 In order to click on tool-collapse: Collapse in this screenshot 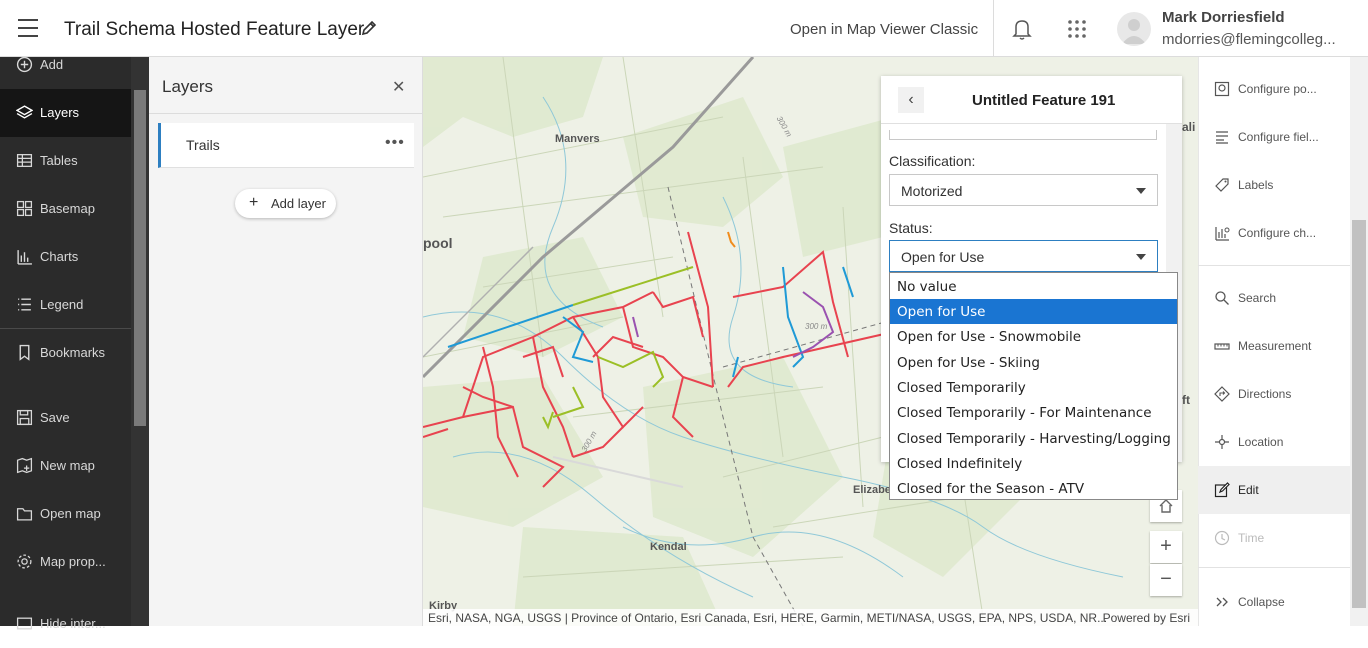, I will do `click(1274, 602)`.